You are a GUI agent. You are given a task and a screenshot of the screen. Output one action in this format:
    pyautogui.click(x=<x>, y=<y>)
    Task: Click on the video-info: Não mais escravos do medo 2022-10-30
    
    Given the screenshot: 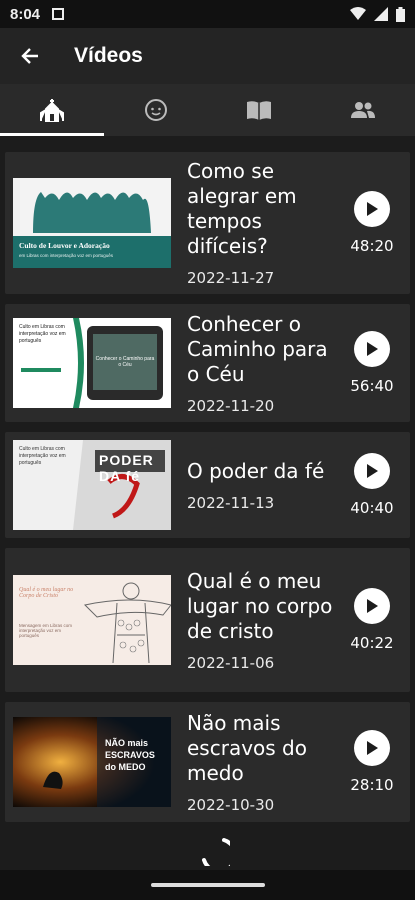 What is the action you would take?
    pyautogui.click(x=264, y=762)
    